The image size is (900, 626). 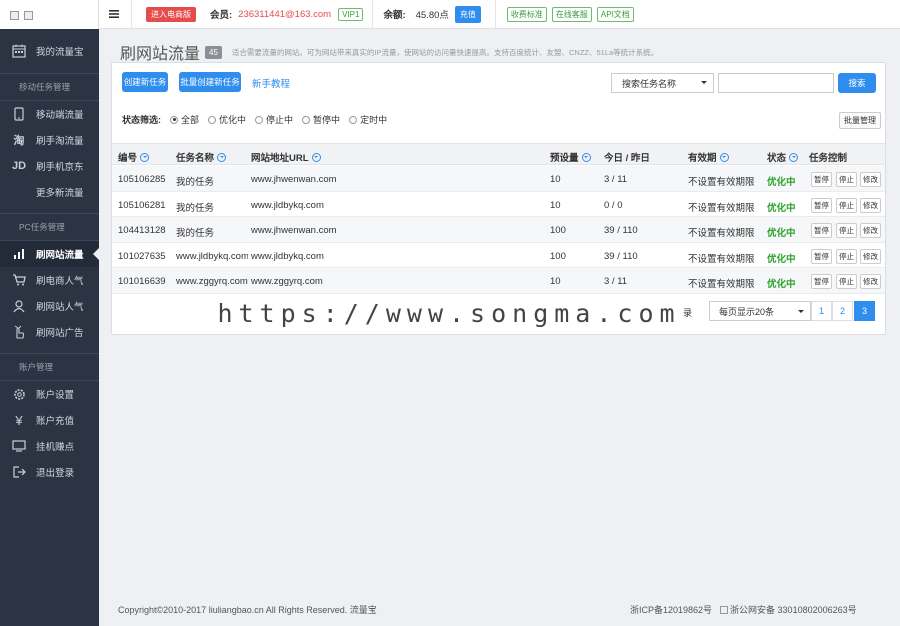 What do you see at coordinates (19, 306) in the screenshot?
I see `user-icon` at bounding box center [19, 306].